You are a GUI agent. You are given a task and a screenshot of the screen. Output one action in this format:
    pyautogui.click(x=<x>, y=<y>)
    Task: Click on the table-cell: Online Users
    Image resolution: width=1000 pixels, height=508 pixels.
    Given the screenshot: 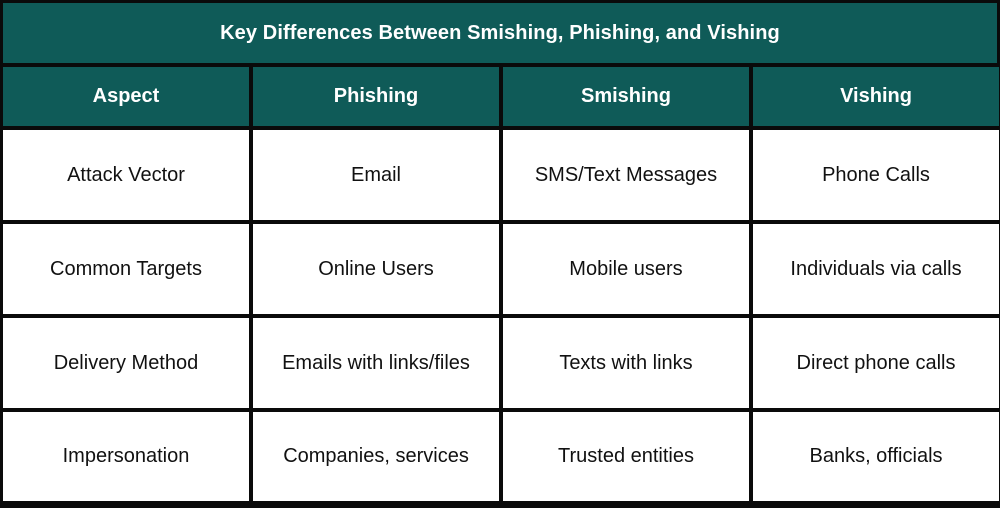 What is the action you would take?
    pyautogui.click(x=376, y=269)
    